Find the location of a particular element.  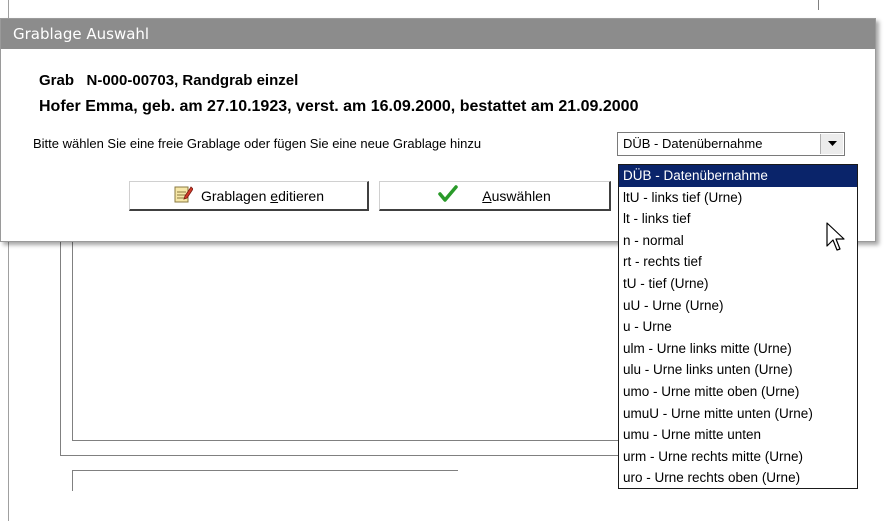

dropdown-option: umo - Urne mitte oben (Urne) is located at coordinates (738, 392).